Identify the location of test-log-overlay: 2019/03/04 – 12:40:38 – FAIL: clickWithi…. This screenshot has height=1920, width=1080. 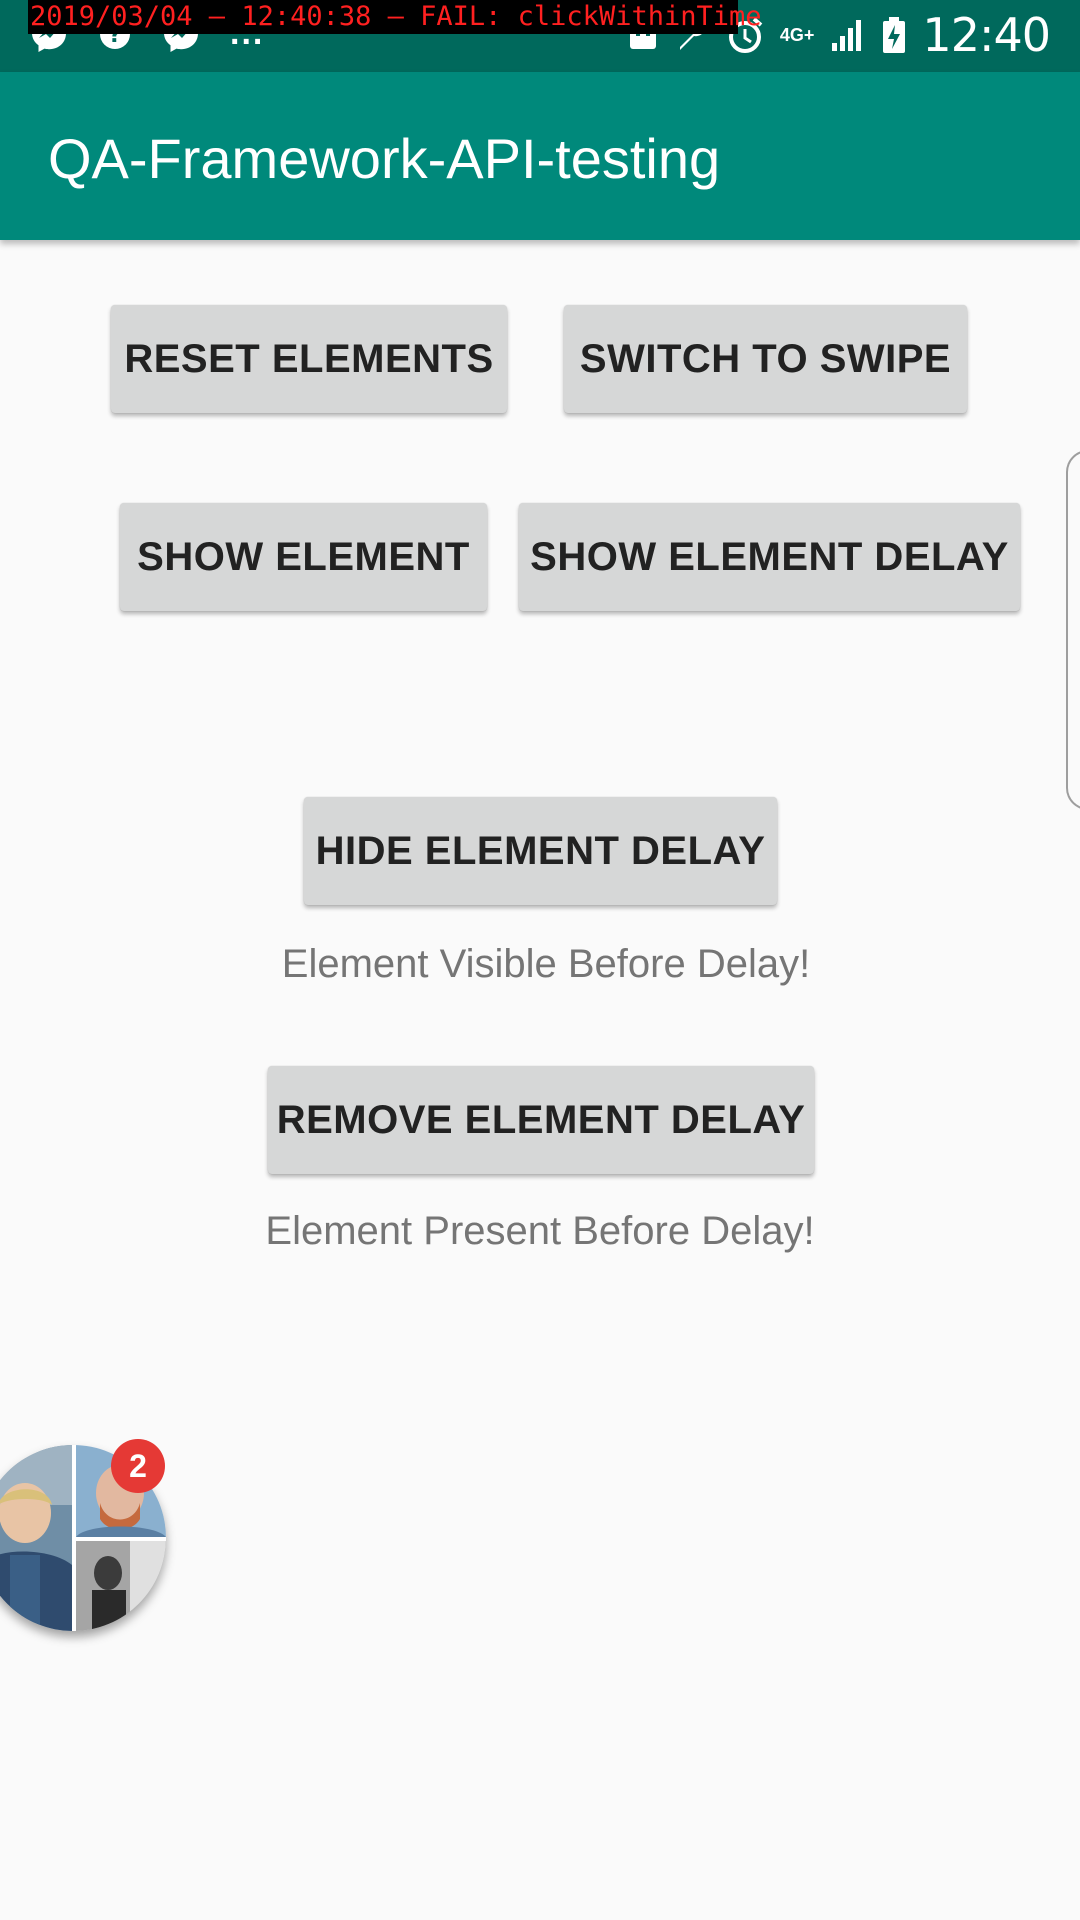
(395, 17).